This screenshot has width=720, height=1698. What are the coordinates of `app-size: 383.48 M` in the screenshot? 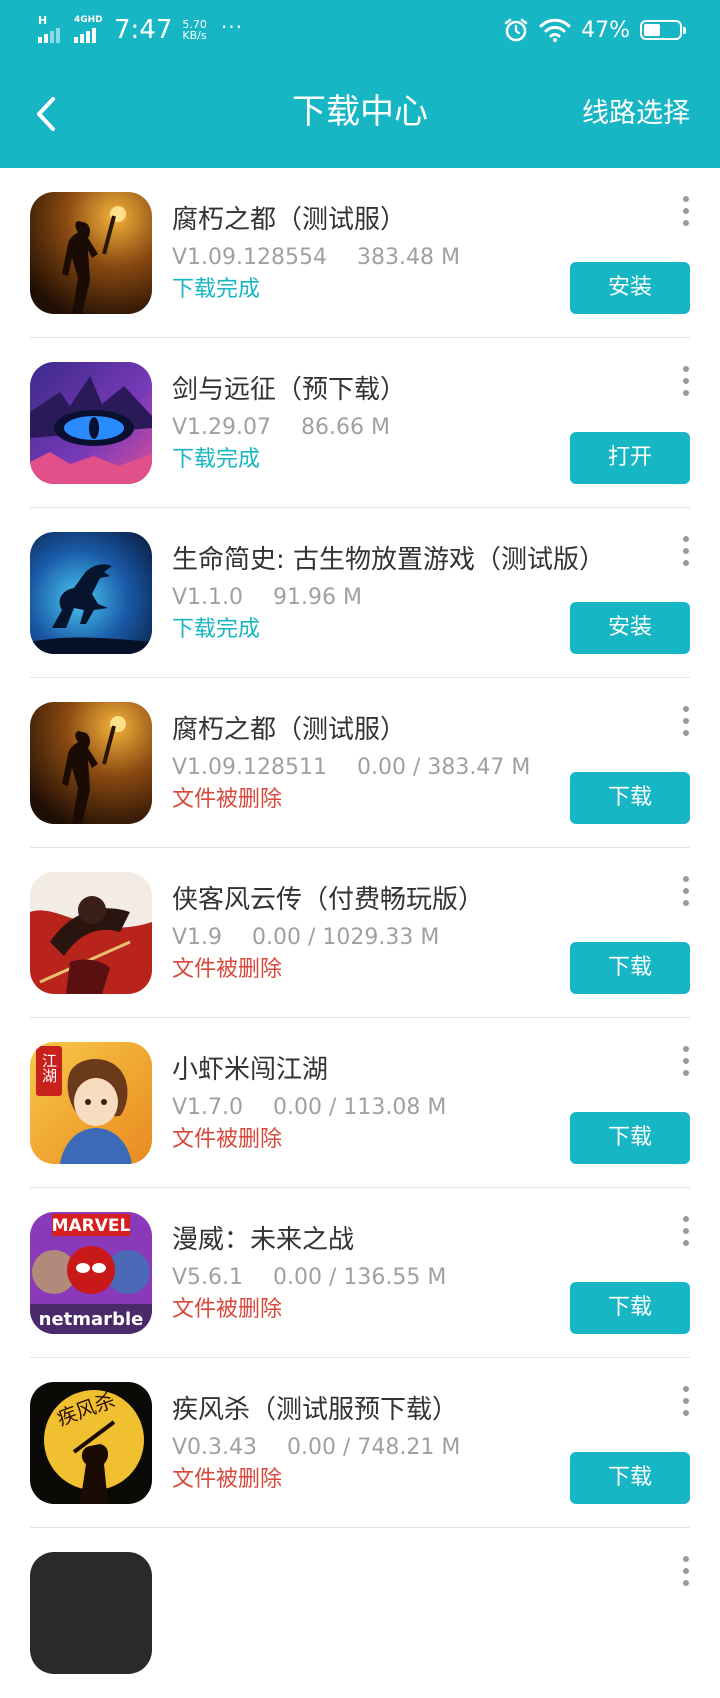 It's located at (408, 257).